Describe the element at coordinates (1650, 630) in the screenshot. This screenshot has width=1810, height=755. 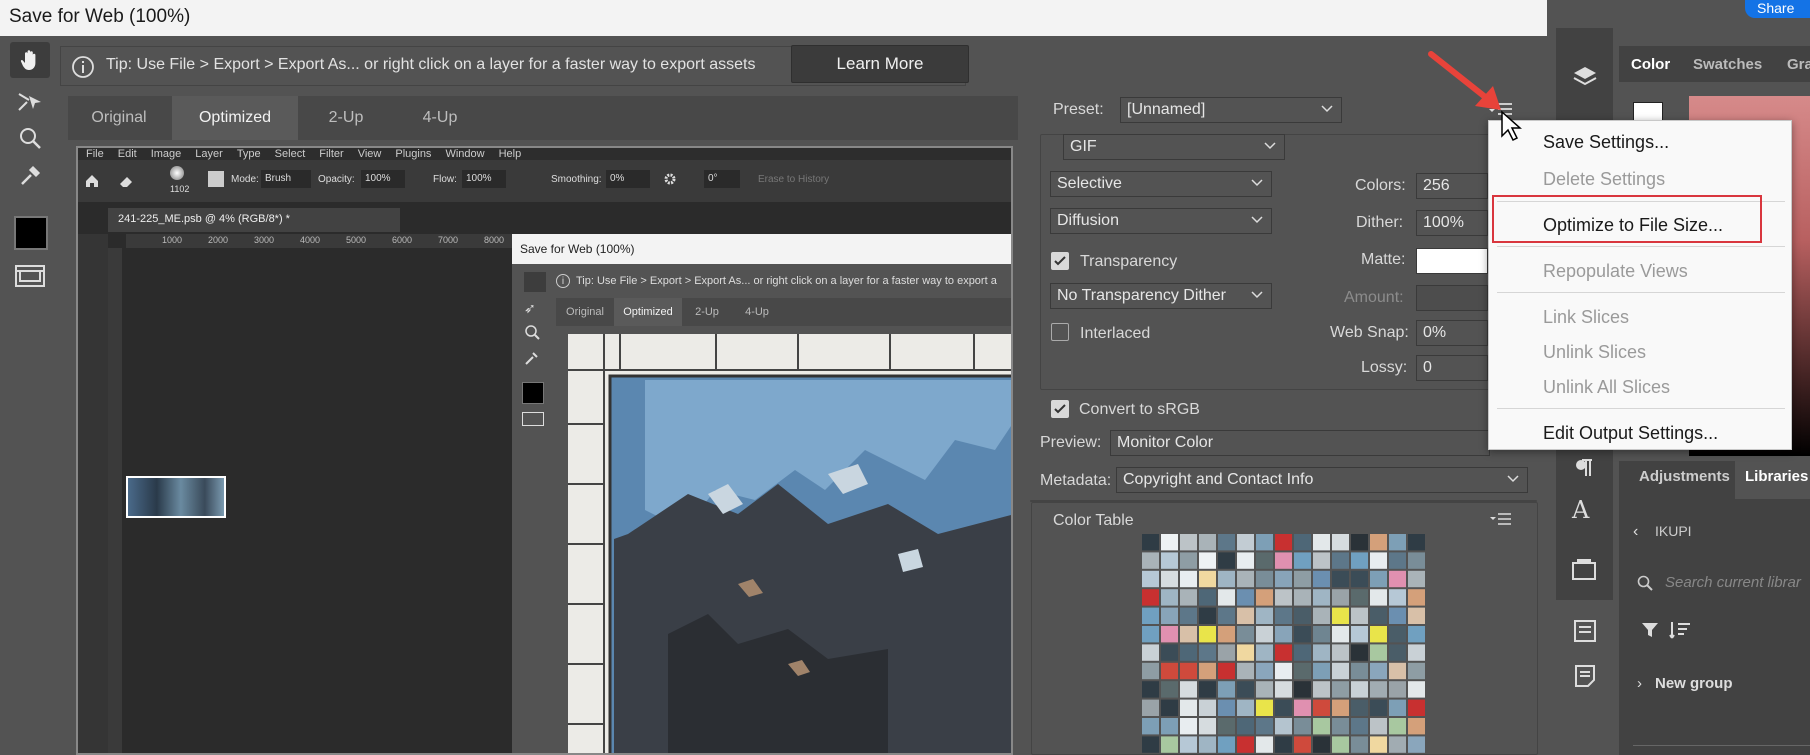
I see `filter-icon` at that location.